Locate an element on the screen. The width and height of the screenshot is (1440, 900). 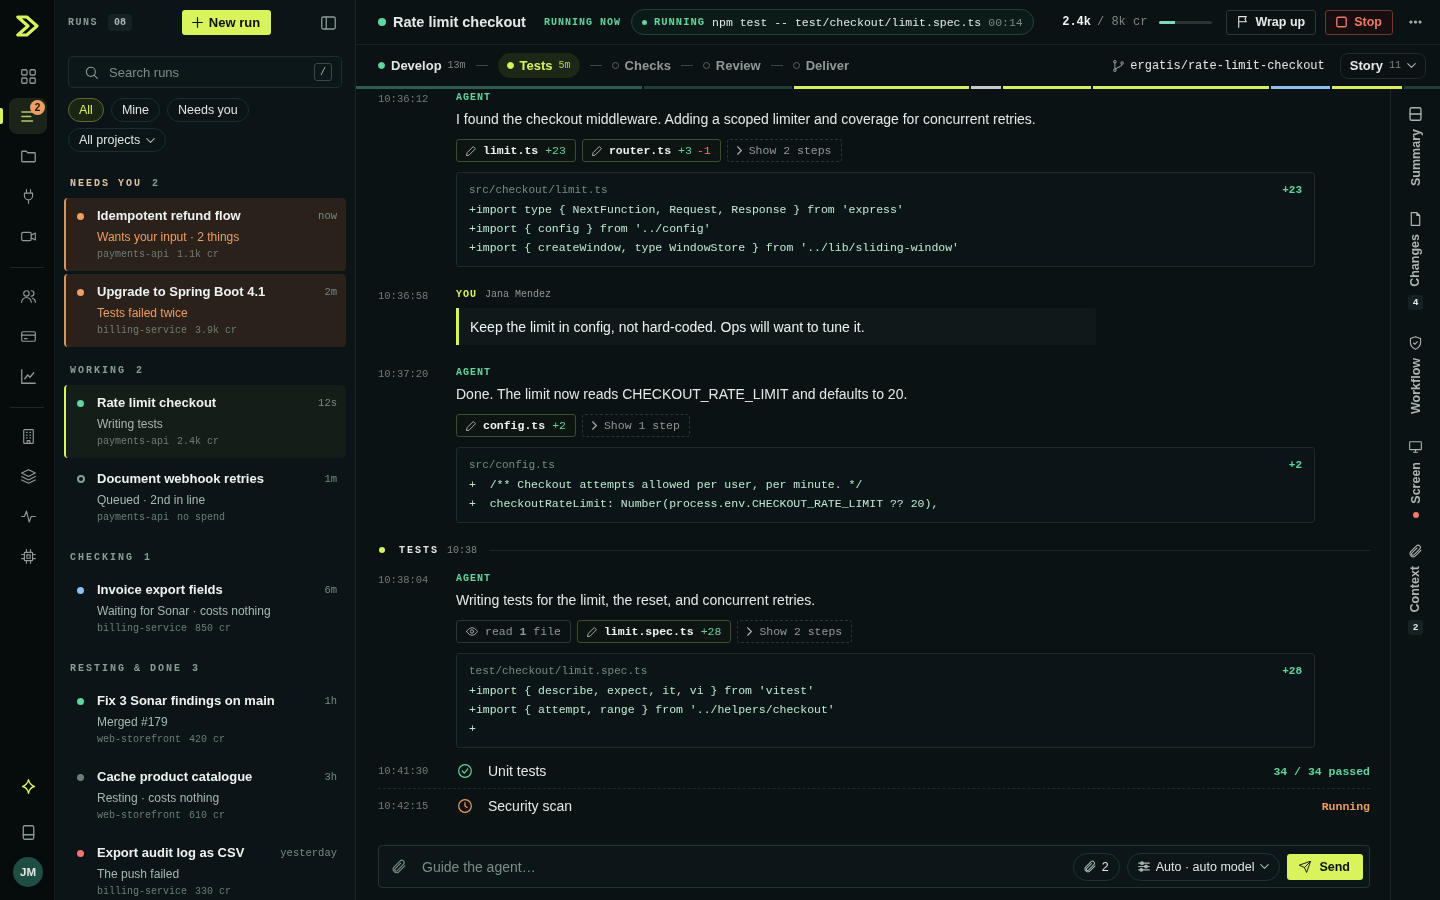
pulse-icon is located at coordinates (28, 516).